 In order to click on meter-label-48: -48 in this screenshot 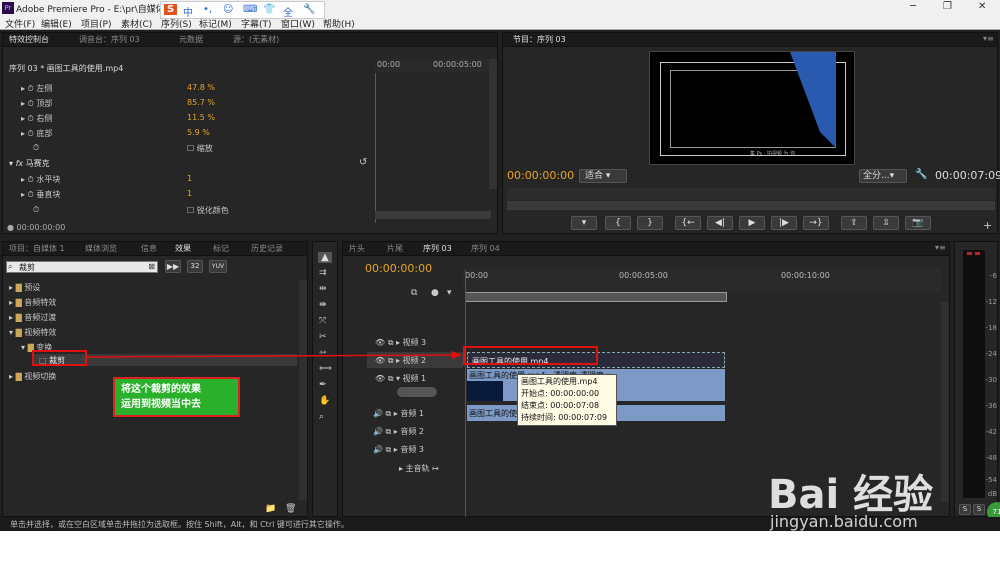, I will do `click(991, 458)`.